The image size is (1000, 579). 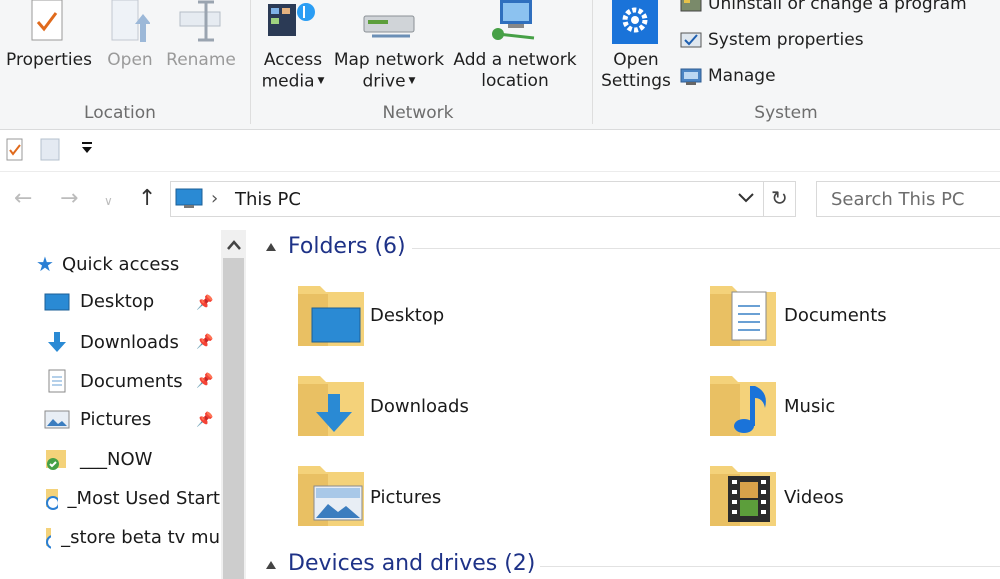 I want to click on forward-arrow-icon: →, so click(x=69, y=198).